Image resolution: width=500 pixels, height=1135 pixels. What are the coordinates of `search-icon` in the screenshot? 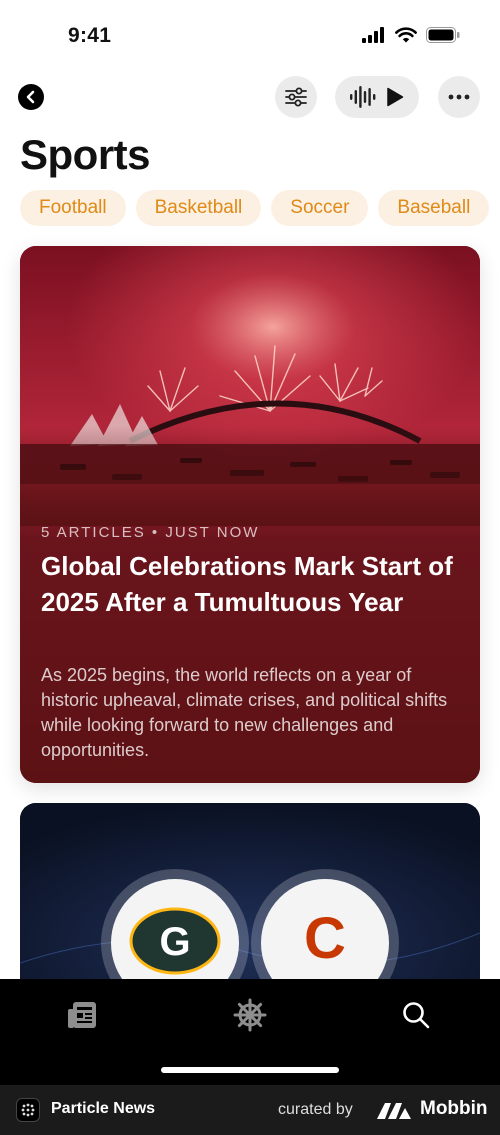 It's located at (416, 1015).